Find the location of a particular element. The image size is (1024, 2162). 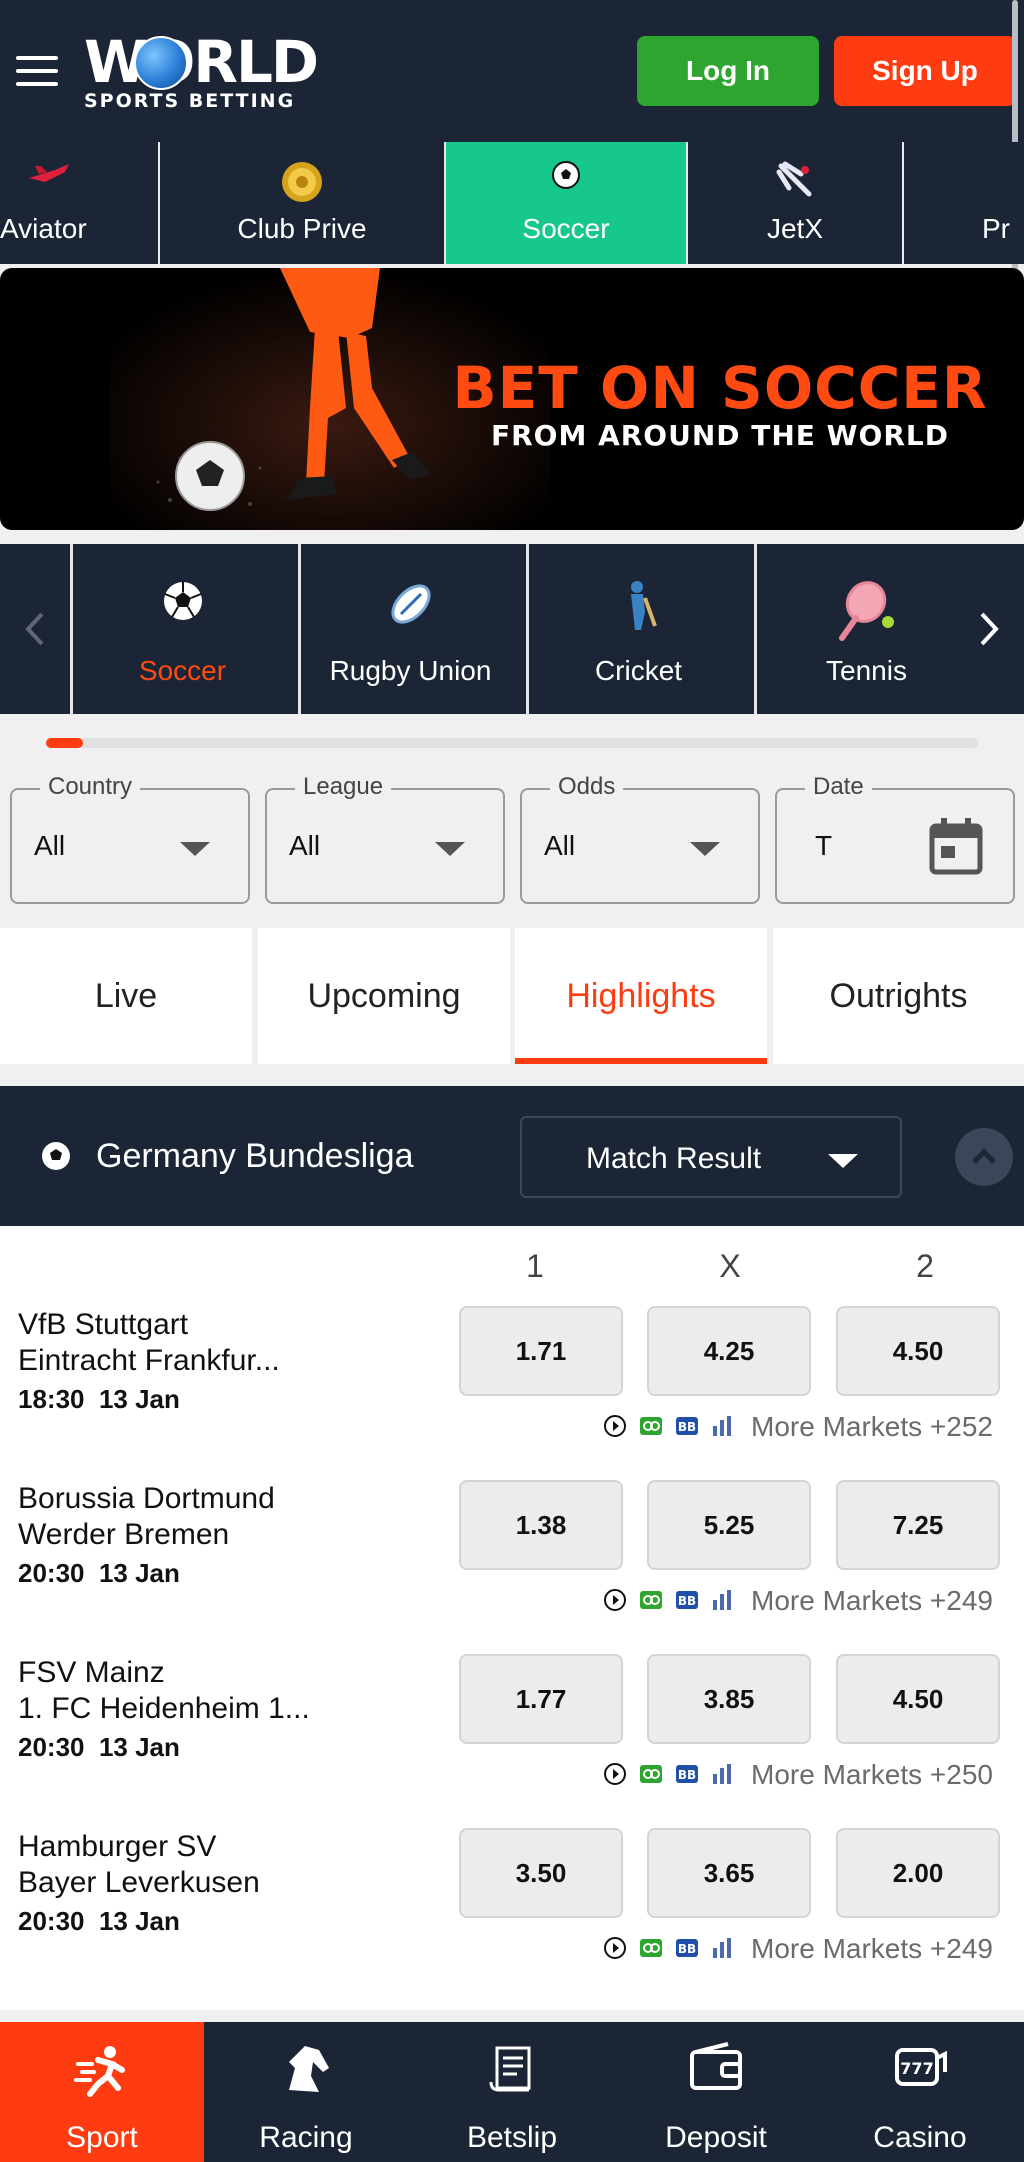

cricket-player-icon is located at coordinates (639, 608).